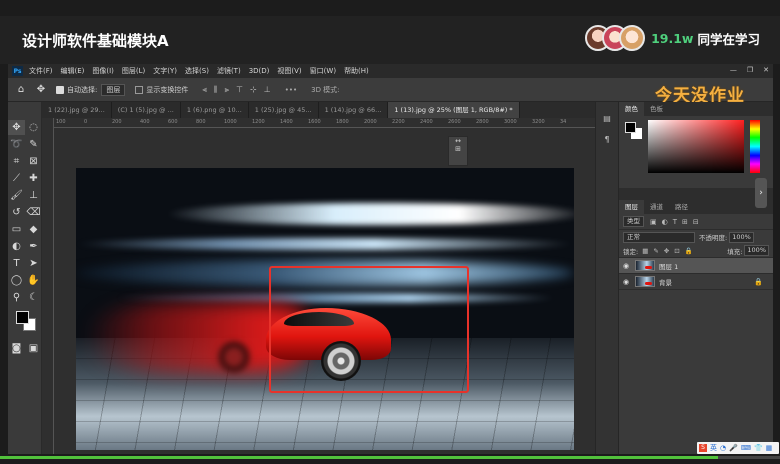 This screenshot has width=780, height=464. I want to click on lock-paint-icon: ✎, so click(655, 251).